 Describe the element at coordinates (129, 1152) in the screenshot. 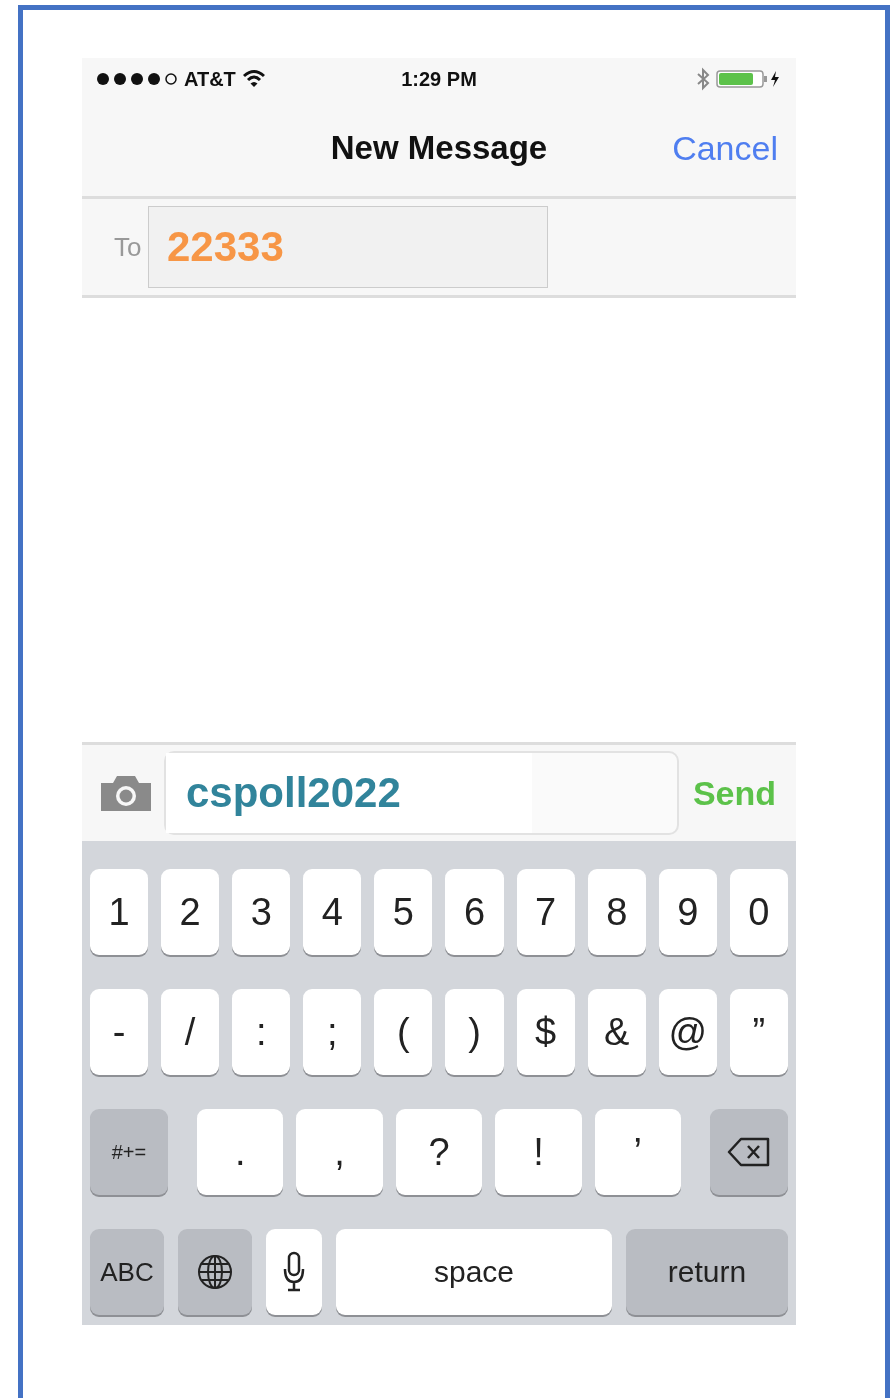

I see `symbols-key: #+=` at that location.